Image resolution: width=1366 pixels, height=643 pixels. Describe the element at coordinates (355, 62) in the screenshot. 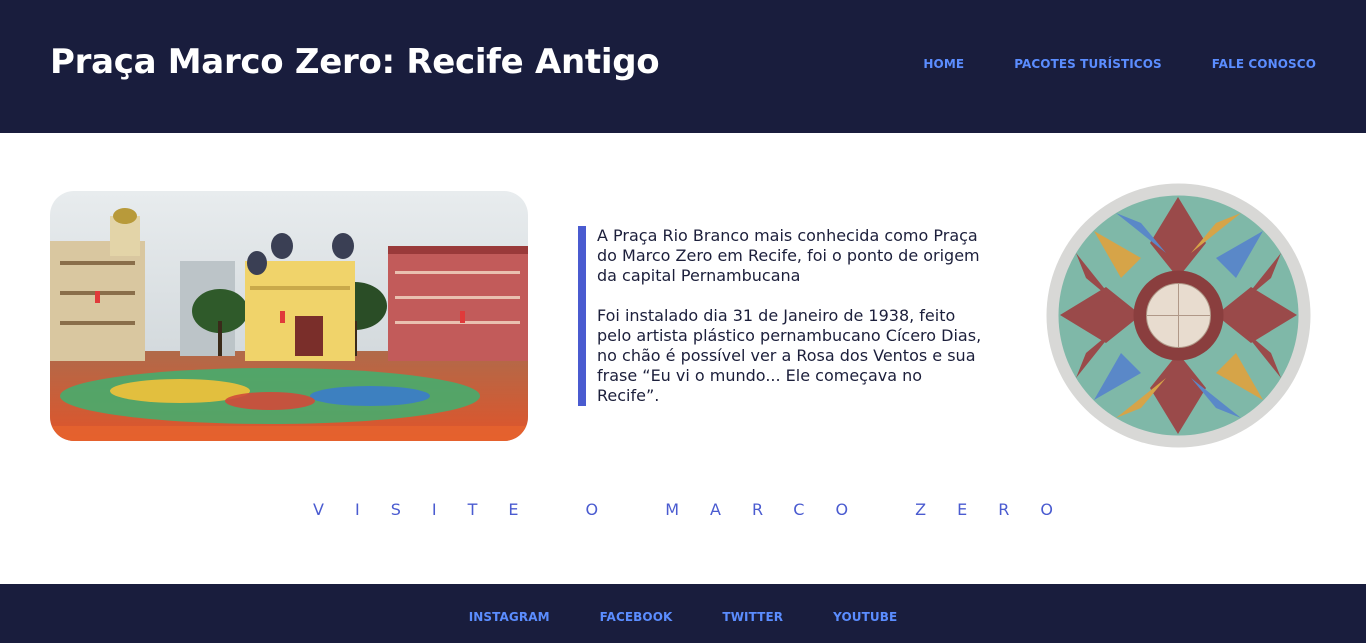

I see `site-title: Praça Marco Zero: Recife Antigo` at that location.